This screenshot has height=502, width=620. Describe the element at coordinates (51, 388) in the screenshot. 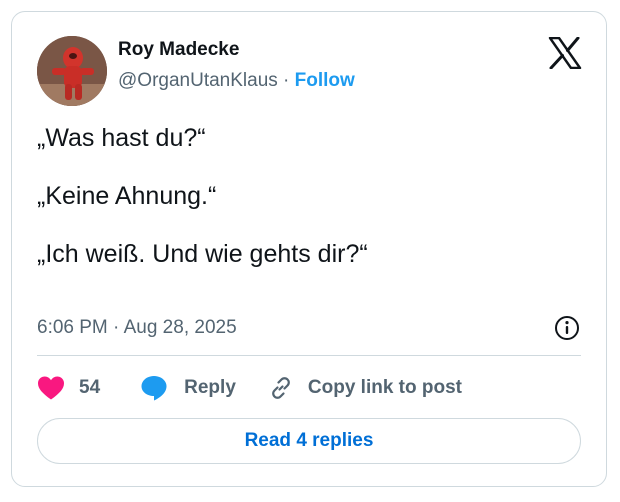

I see `heart-icon` at that location.